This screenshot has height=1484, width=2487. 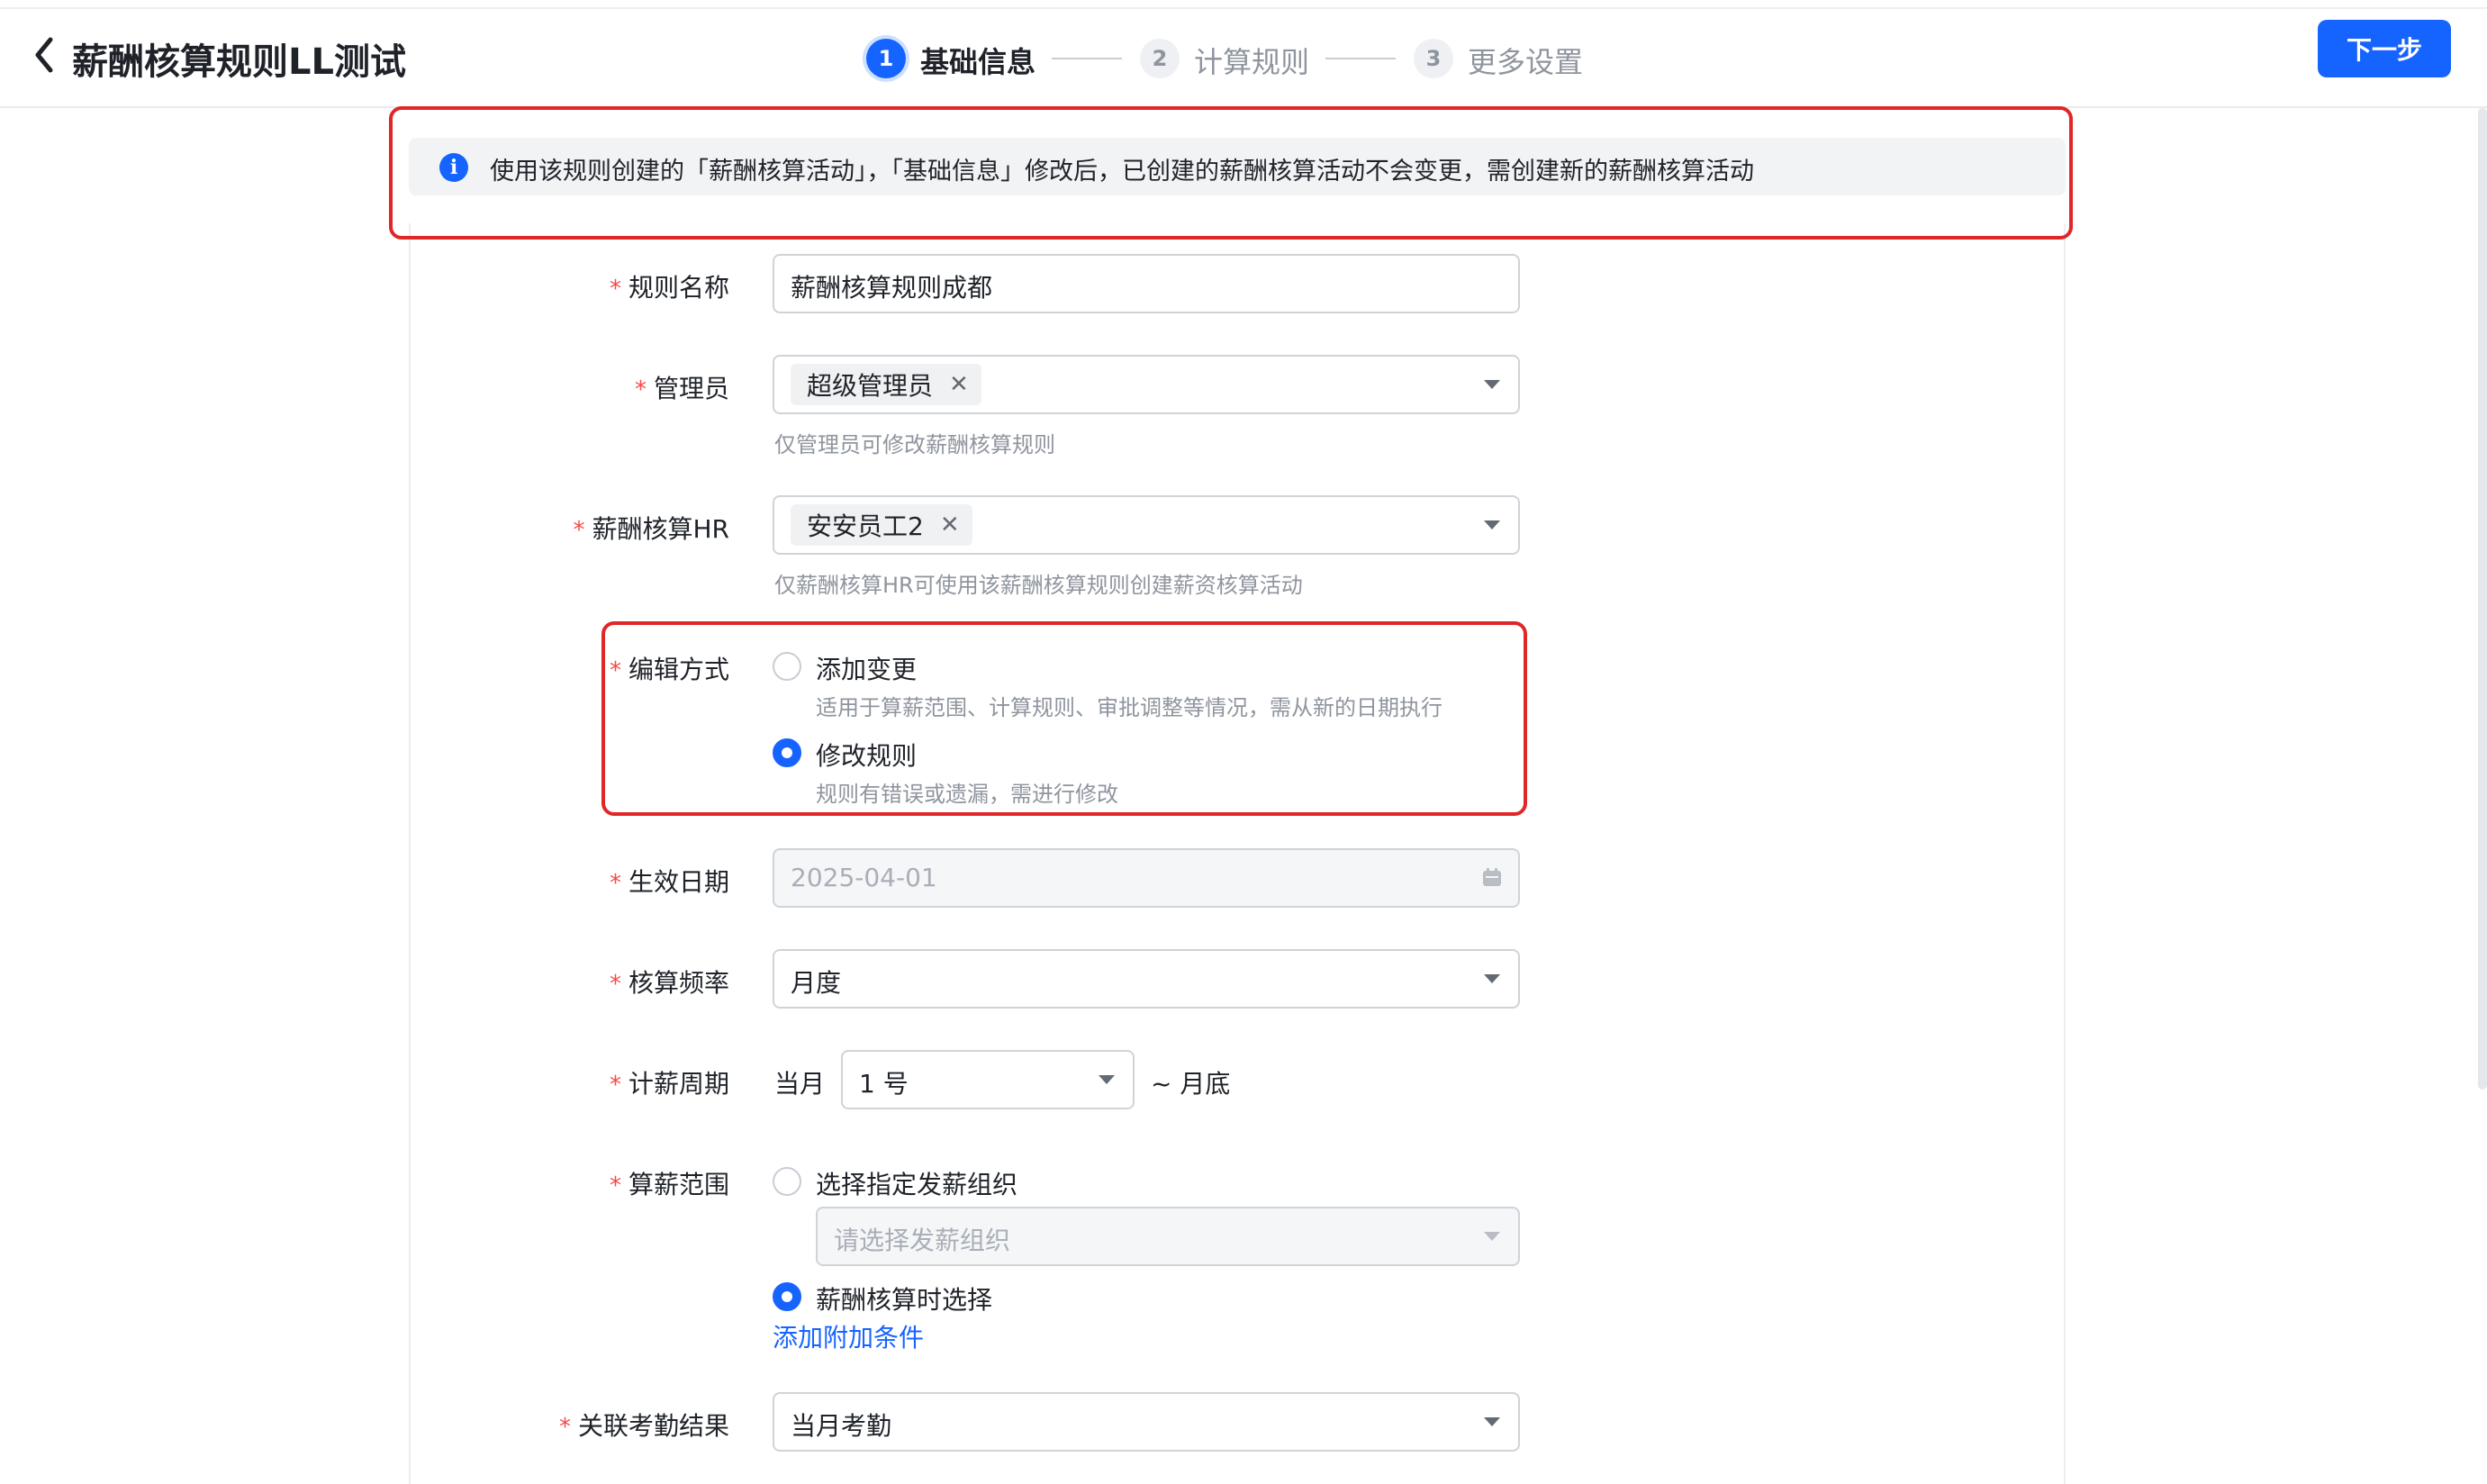 What do you see at coordinates (669, 1185) in the screenshot?
I see `scope-label: * 算薪范围` at bounding box center [669, 1185].